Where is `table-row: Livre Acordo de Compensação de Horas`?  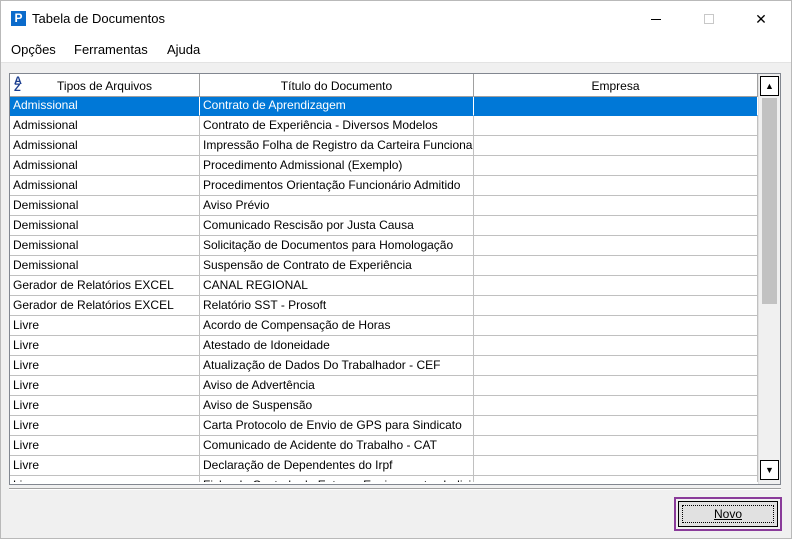
table-row: Livre Acordo de Compensação de Horas is located at coordinates (384, 326).